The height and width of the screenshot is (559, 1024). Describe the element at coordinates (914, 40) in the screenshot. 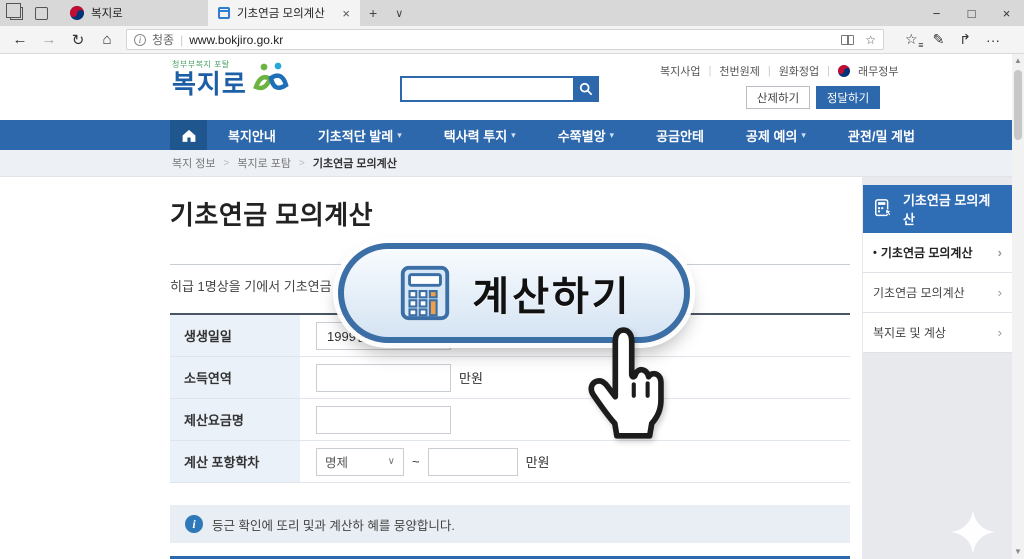

I see `favorites-hub-icon: ☆` at that location.